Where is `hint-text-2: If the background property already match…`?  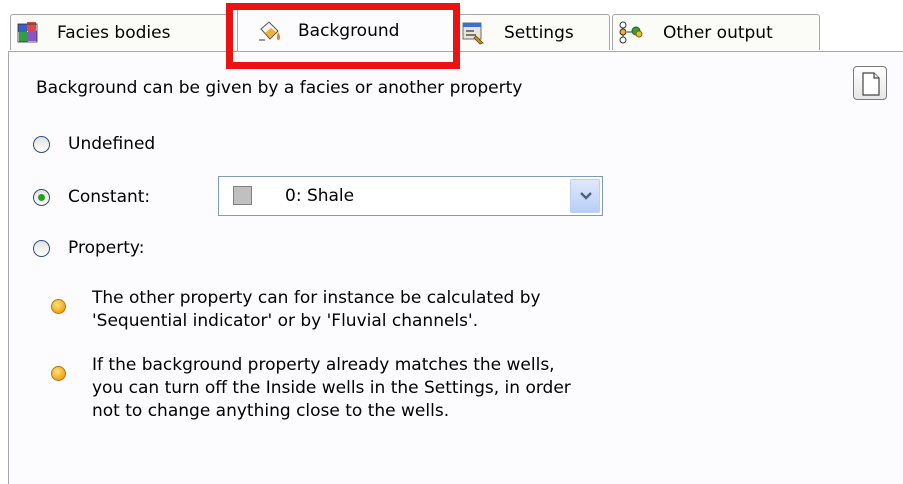
hint-text-2: If the background property already match… is located at coordinates (331, 388).